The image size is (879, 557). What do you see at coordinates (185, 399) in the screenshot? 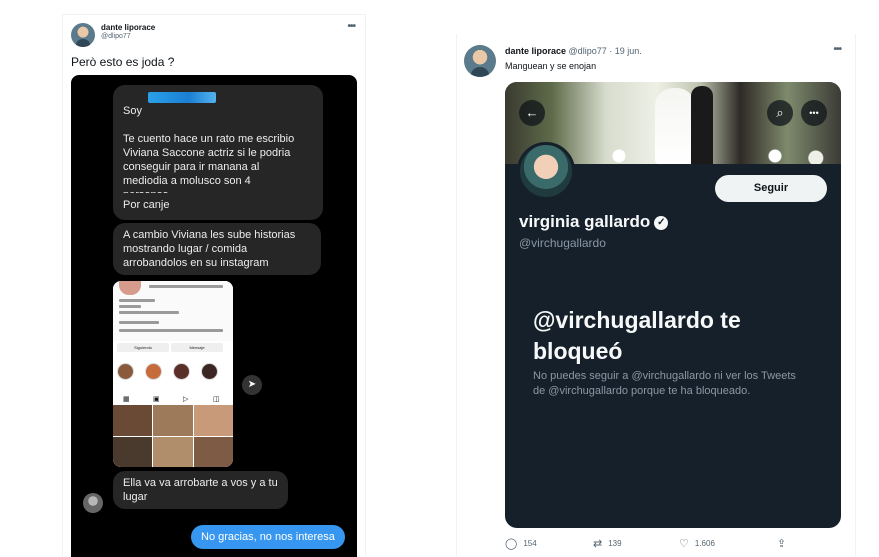
I see `play-icon: ▷` at bounding box center [185, 399].